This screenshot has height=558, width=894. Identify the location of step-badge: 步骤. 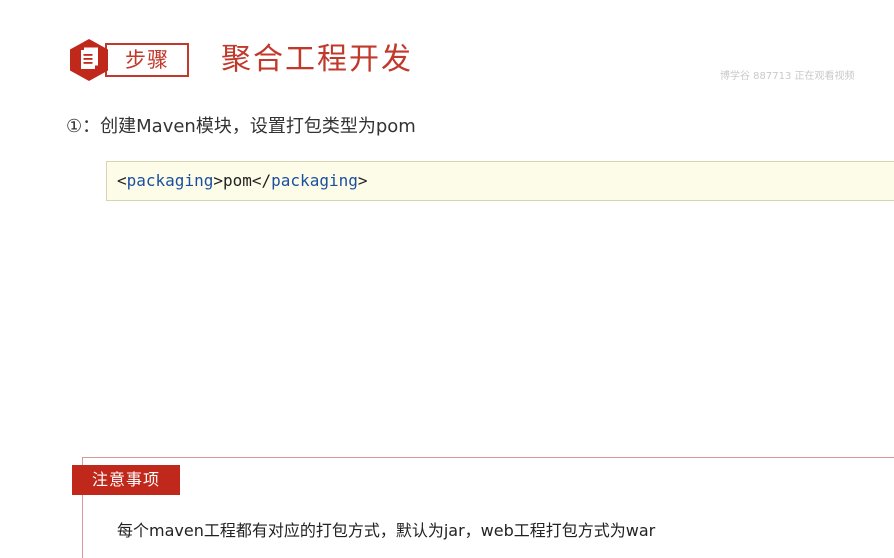
(130, 60).